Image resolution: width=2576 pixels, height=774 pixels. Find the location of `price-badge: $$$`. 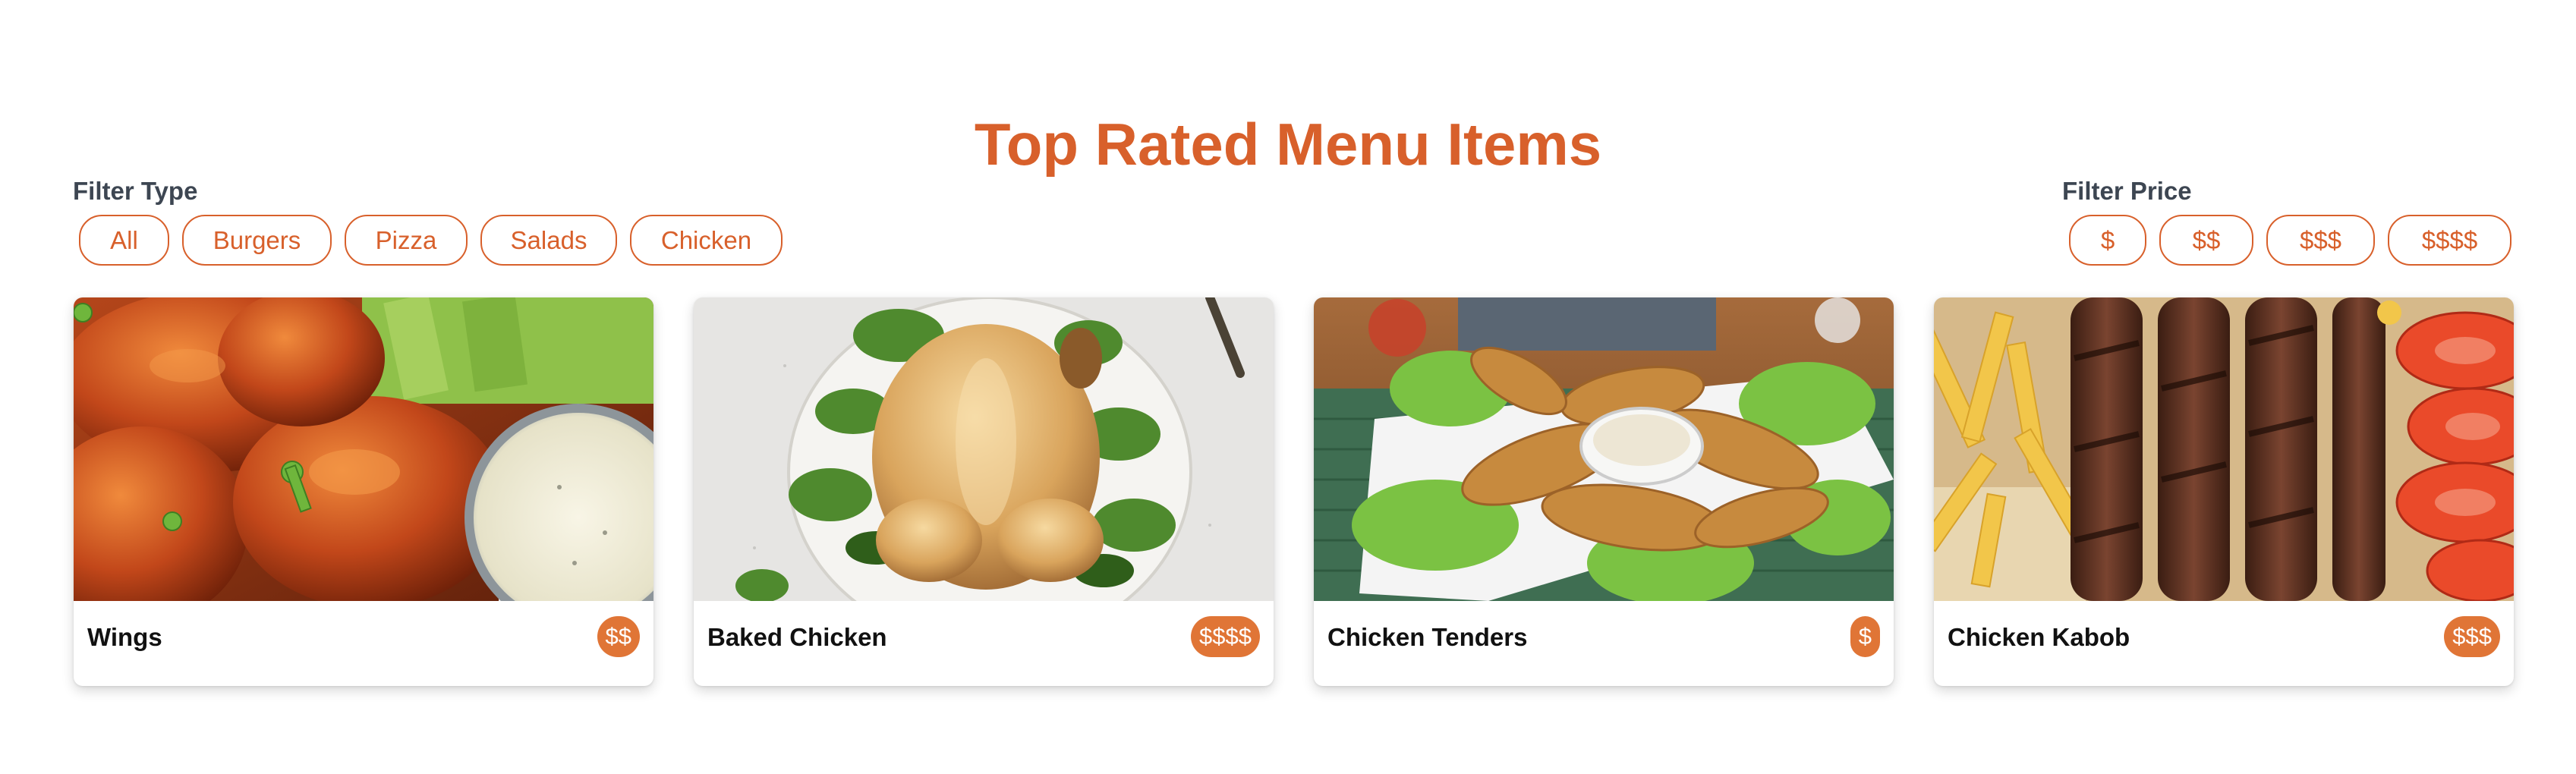

price-badge: $$$ is located at coordinates (2472, 636).